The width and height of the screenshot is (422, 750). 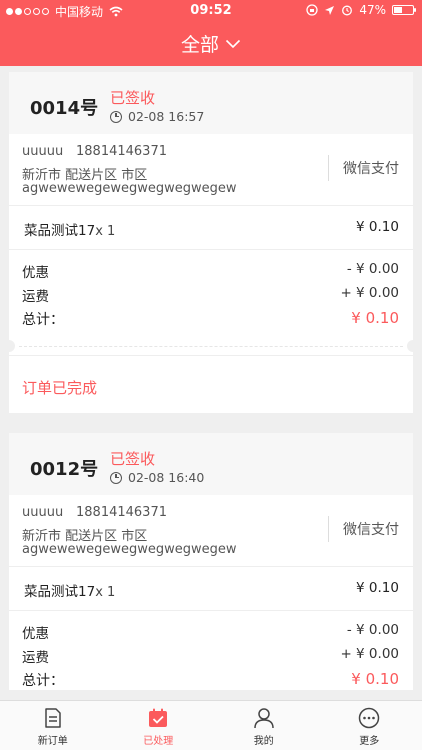 I want to click on tab-label: 新订单, so click(x=52, y=741).